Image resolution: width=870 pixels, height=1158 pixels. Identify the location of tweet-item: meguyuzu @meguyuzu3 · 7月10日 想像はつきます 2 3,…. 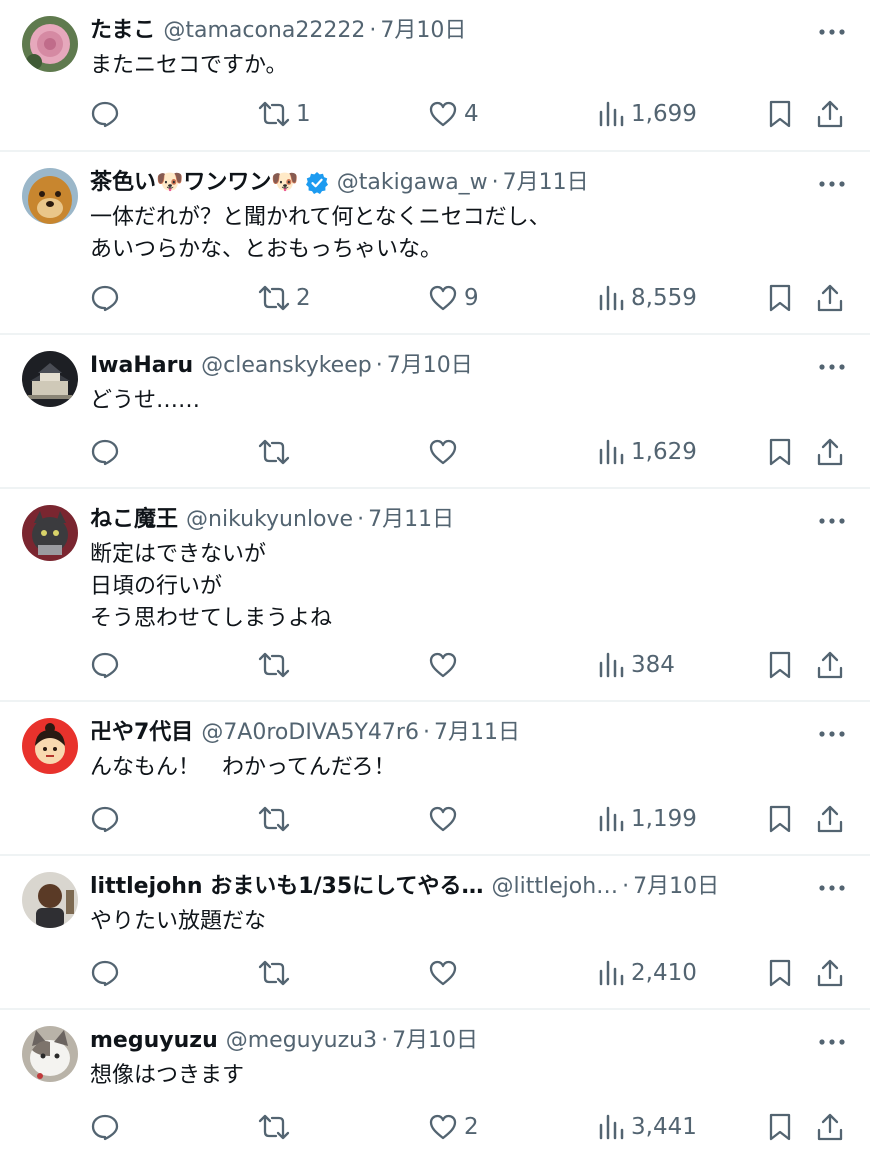
(435, 1084).